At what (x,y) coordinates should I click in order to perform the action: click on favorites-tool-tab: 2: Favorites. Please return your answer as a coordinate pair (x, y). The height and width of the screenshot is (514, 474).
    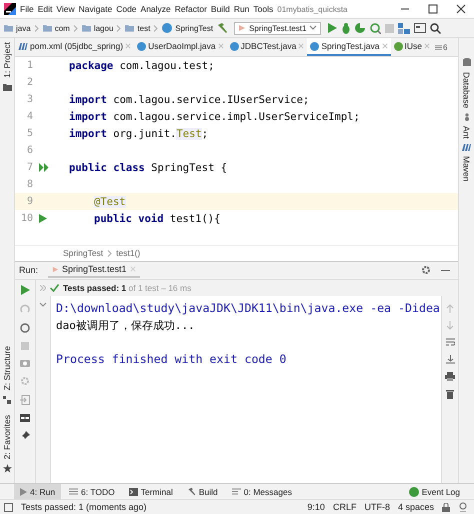
    Looking at the image, I should click on (7, 436).